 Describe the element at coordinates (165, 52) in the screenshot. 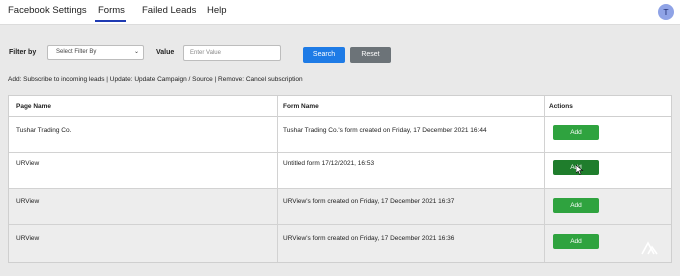

I see `value-label: Value` at that location.